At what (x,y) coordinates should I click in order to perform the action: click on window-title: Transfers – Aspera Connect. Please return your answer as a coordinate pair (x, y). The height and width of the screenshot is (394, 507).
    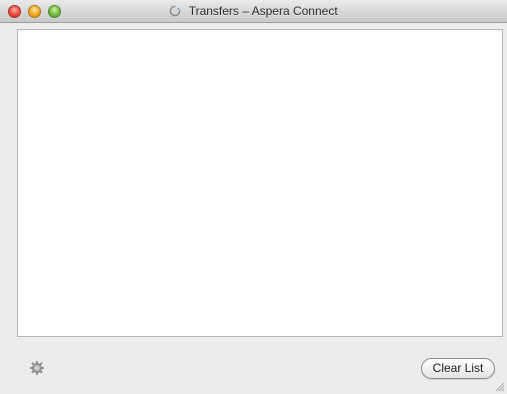
    Looking at the image, I should click on (253, 11).